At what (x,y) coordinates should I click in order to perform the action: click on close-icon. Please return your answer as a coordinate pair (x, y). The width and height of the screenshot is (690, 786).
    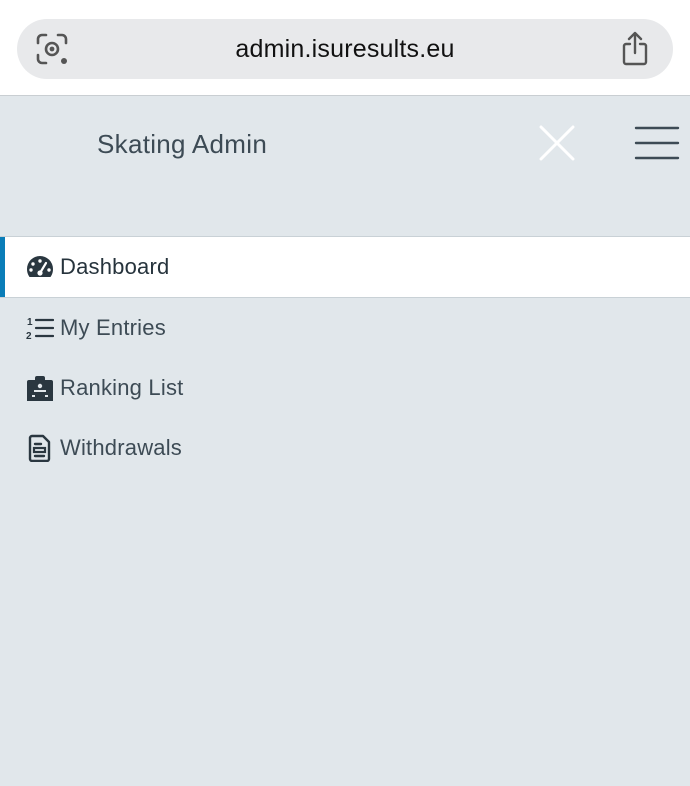
    Looking at the image, I should click on (557, 143).